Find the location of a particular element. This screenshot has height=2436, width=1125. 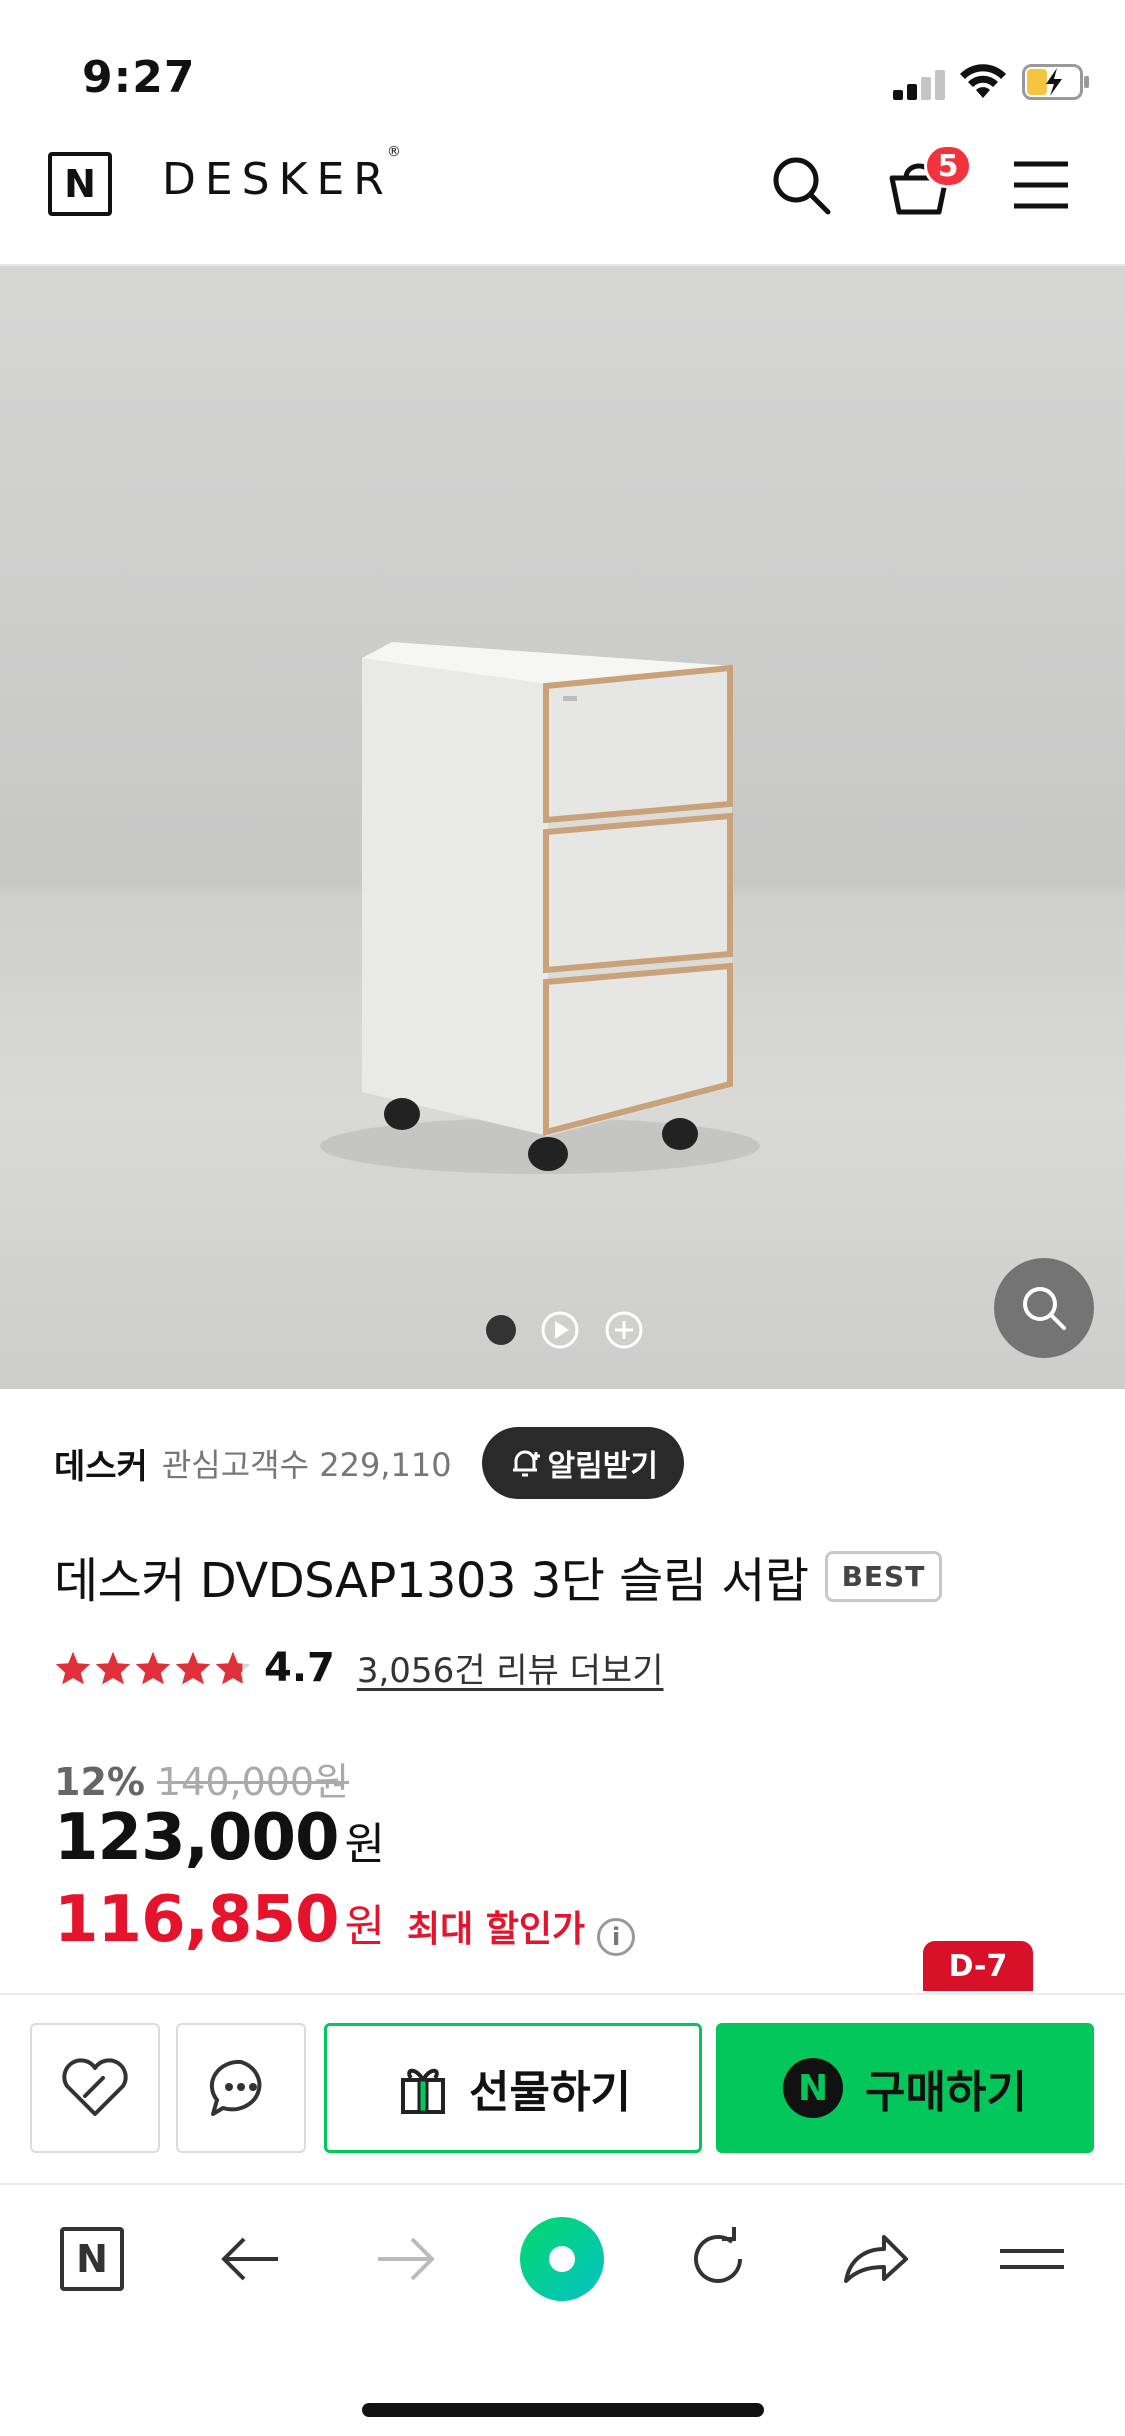

sale-price: 123,000 is located at coordinates (196, 1838).